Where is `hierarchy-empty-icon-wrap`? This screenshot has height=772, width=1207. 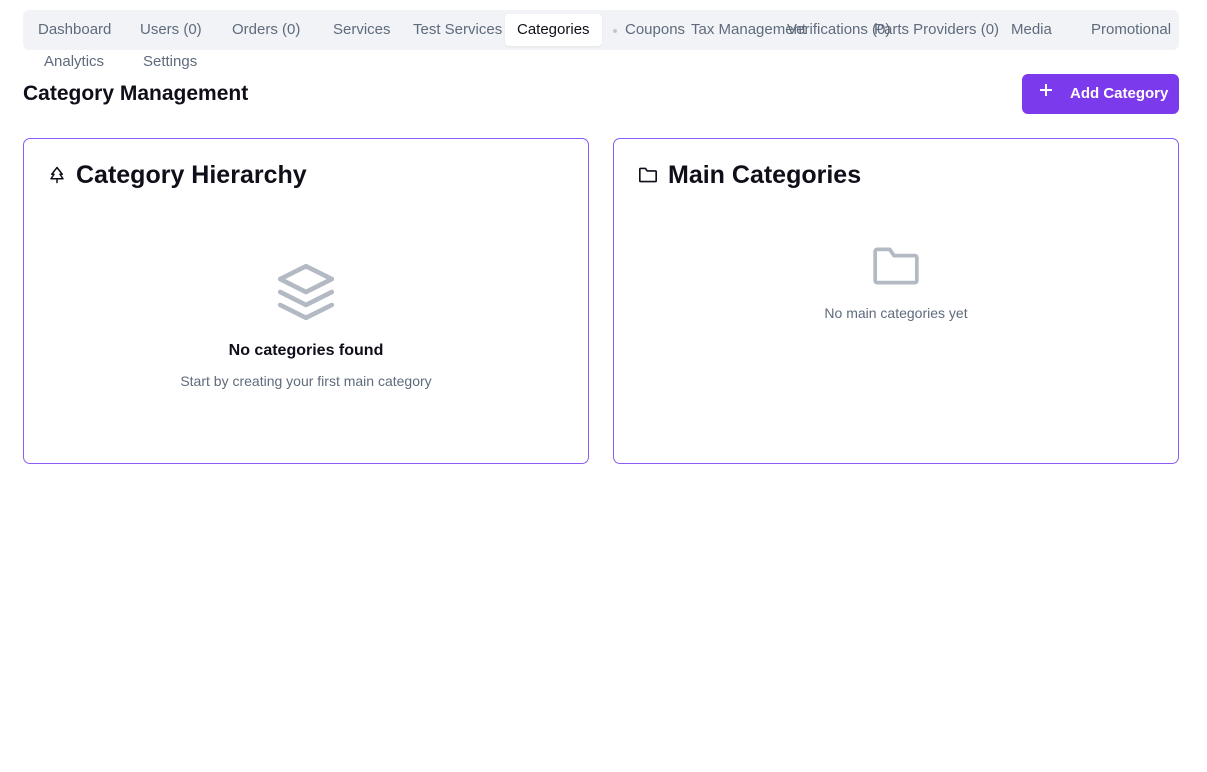
hierarchy-empty-icon-wrap is located at coordinates (306, 294).